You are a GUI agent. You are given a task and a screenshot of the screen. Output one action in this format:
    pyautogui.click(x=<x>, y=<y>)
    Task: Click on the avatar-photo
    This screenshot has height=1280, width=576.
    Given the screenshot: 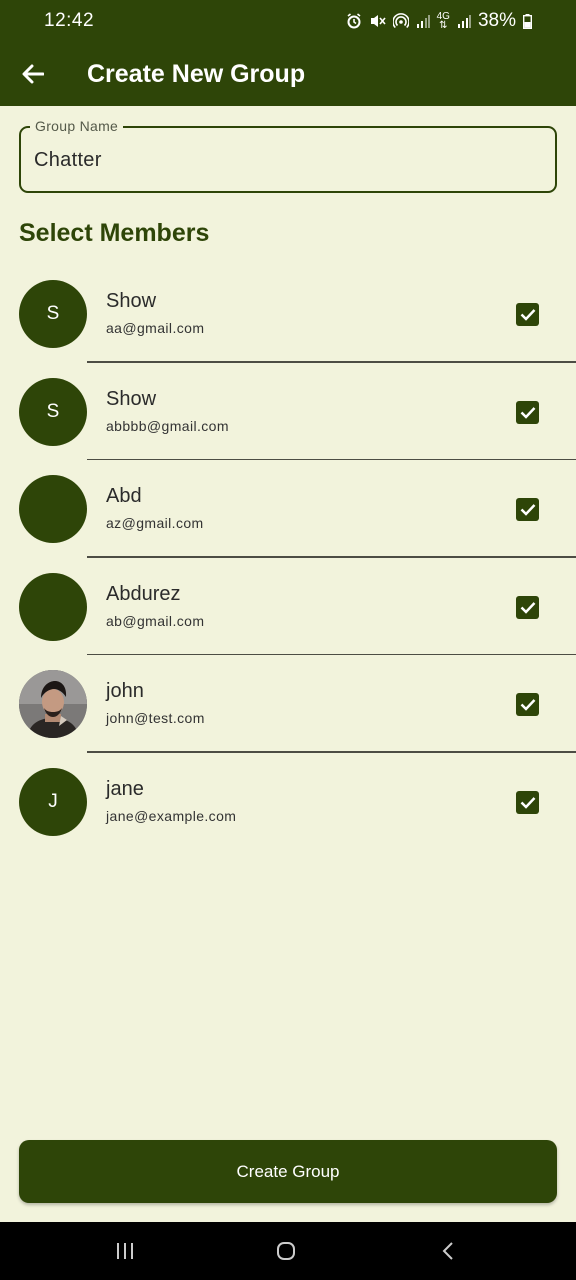 What is the action you would take?
    pyautogui.click(x=53, y=704)
    